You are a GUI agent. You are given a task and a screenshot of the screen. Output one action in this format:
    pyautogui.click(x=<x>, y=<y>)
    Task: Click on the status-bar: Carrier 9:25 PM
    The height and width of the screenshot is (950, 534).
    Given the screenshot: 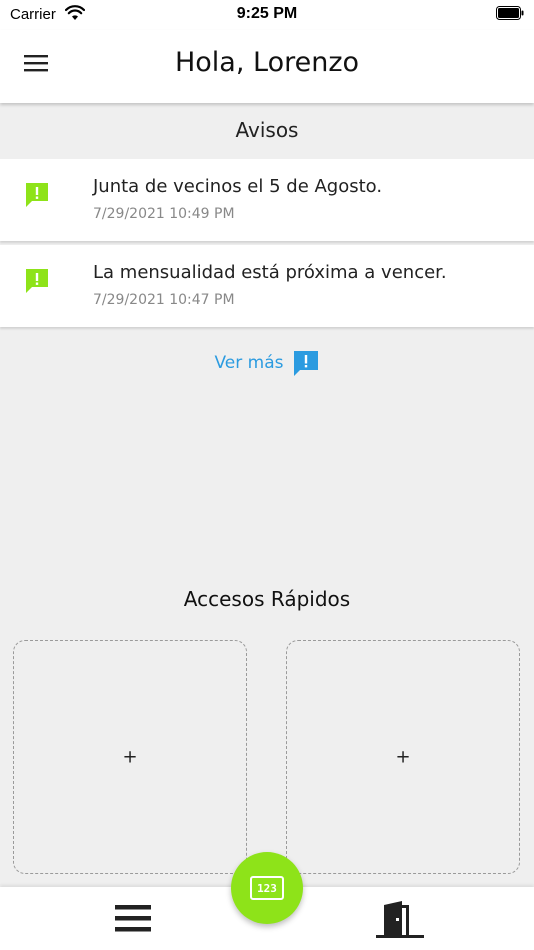 What is the action you would take?
    pyautogui.click(x=267, y=15)
    